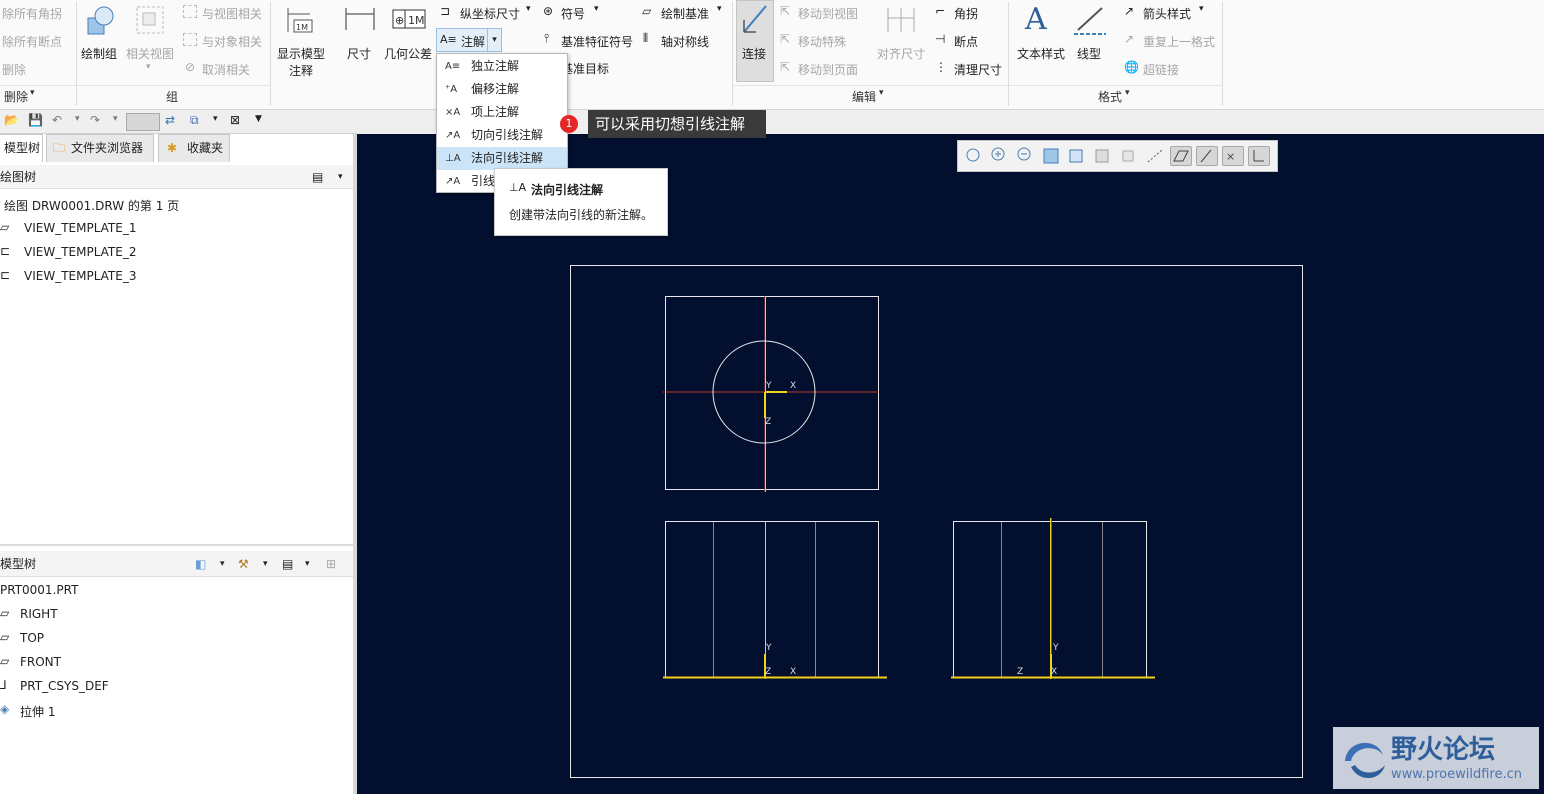 The height and width of the screenshot is (794, 1544). I want to click on menu-item-tangent-leader-note: ↗A 切向引线注解, so click(502, 135).